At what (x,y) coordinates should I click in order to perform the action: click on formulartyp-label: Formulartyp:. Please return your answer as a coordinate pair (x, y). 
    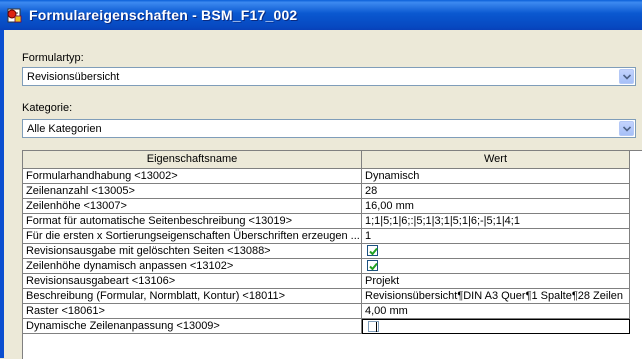
    Looking at the image, I should click on (53, 58).